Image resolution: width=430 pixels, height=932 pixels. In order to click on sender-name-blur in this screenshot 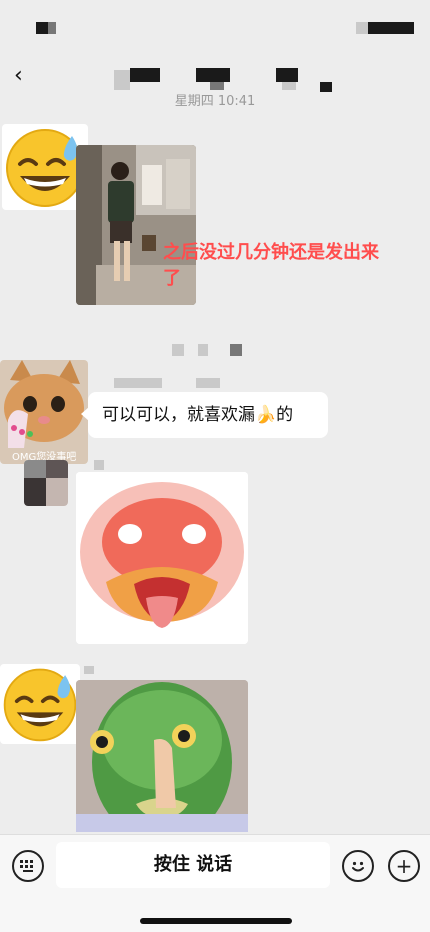, I will do `click(138, 383)`.